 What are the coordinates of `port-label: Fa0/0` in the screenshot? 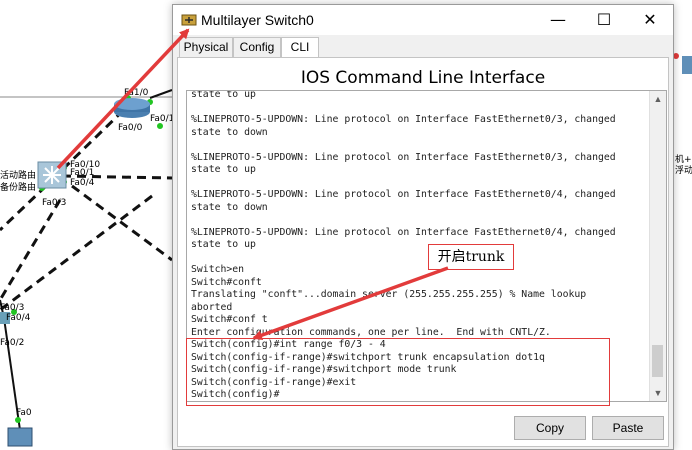 It's located at (130, 128).